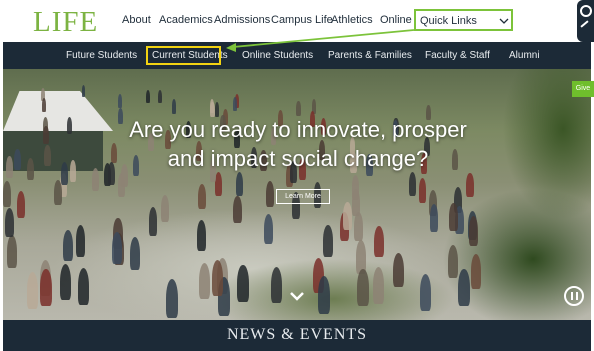 The width and height of the screenshot is (594, 351). What do you see at coordinates (584, 24) in the screenshot?
I see `search-handle` at bounding box center [584, 24].